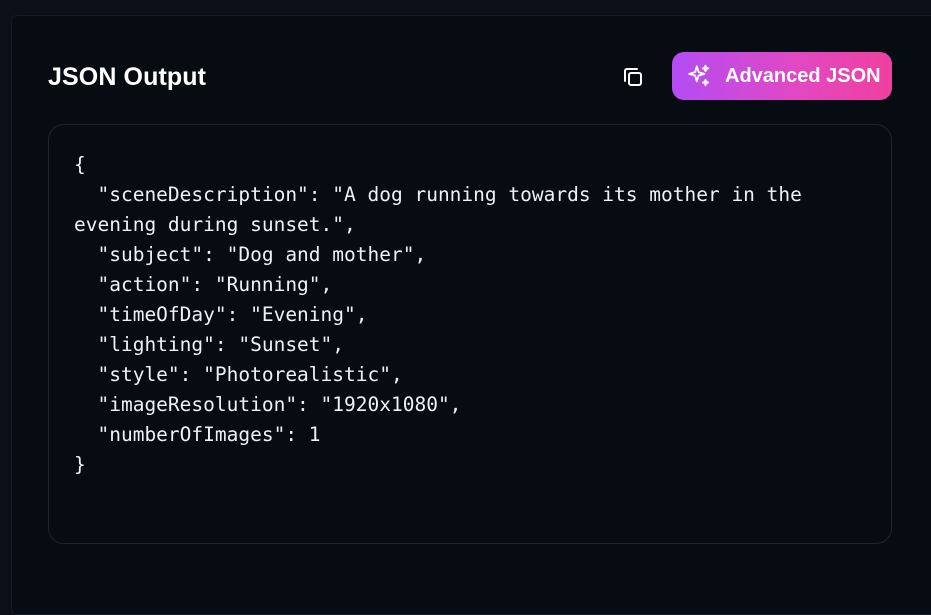  I want to click on code-line: "numberOfImages": 1, so click(197, 434).